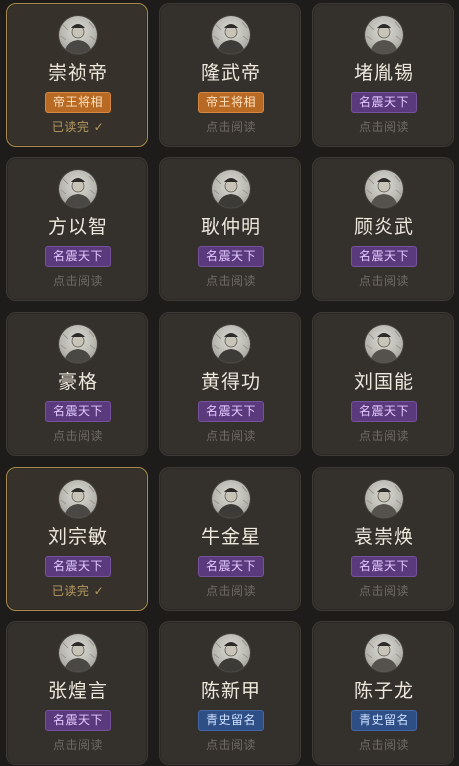 This screenshot has width=459, height=766. I want to click on character-name: 方以智, so click(77, 227).